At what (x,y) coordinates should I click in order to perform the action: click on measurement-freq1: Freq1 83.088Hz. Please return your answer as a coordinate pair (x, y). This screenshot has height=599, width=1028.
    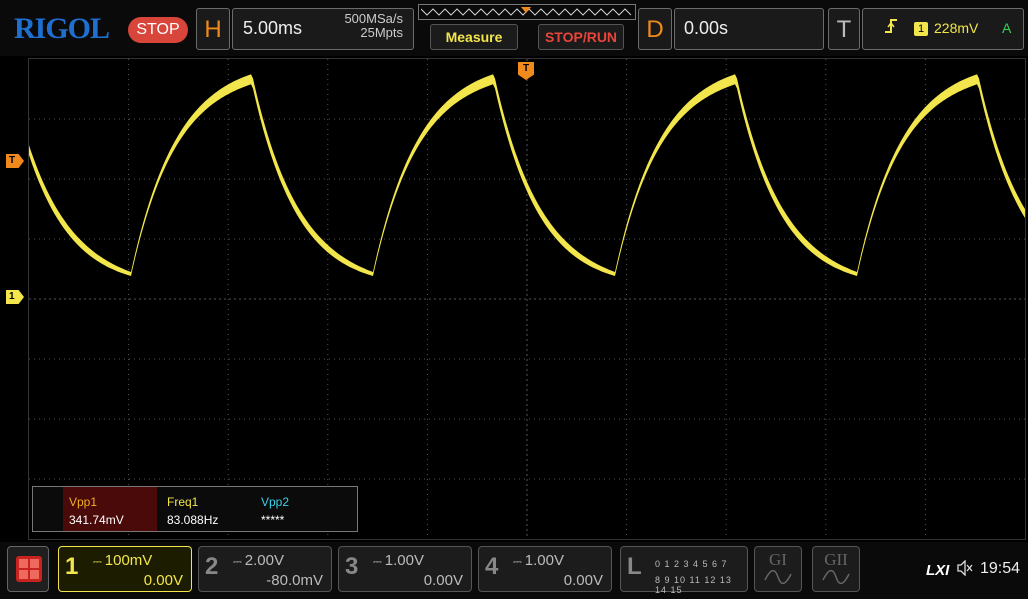
    Looking at the image, I should click on (208, 509).